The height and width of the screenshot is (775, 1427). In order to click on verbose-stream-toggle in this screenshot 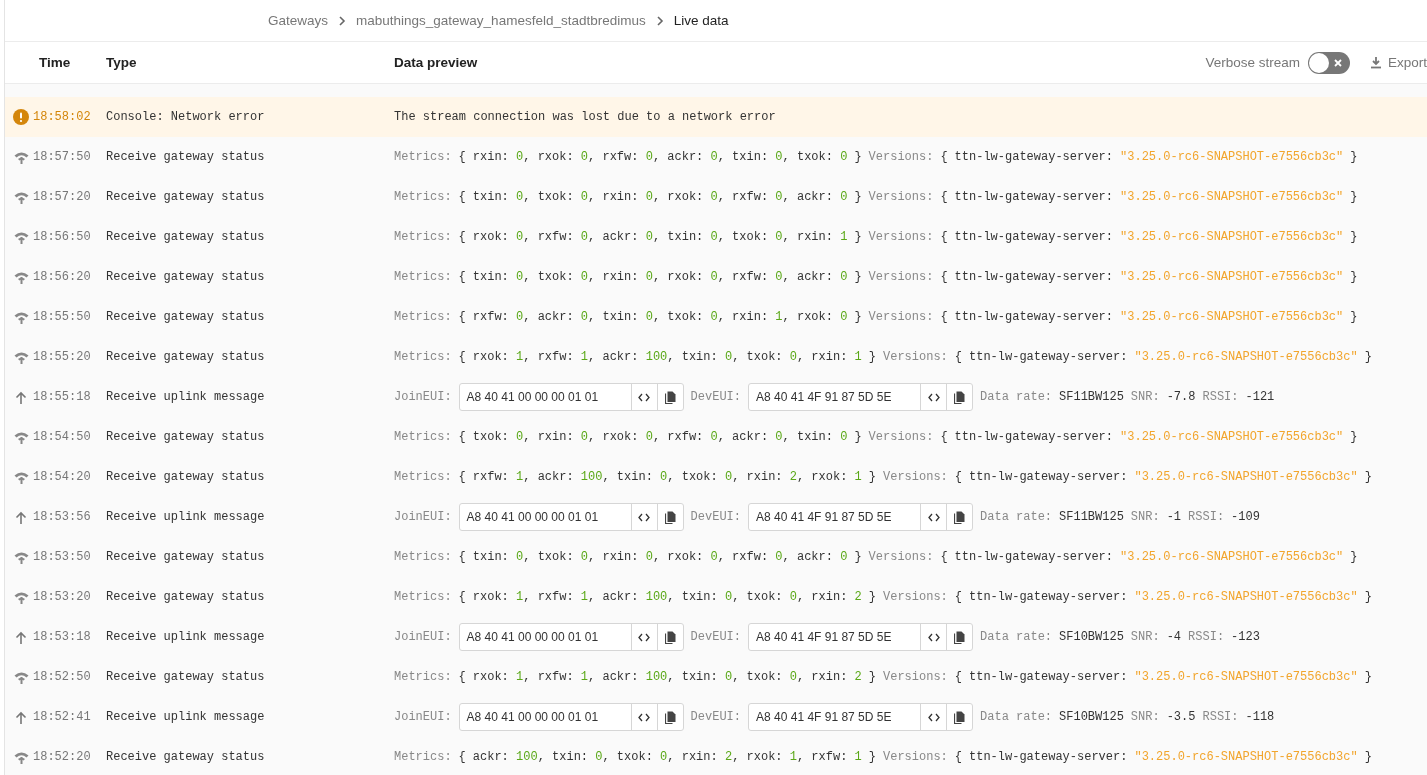, I will do `click(1328, 62)`.